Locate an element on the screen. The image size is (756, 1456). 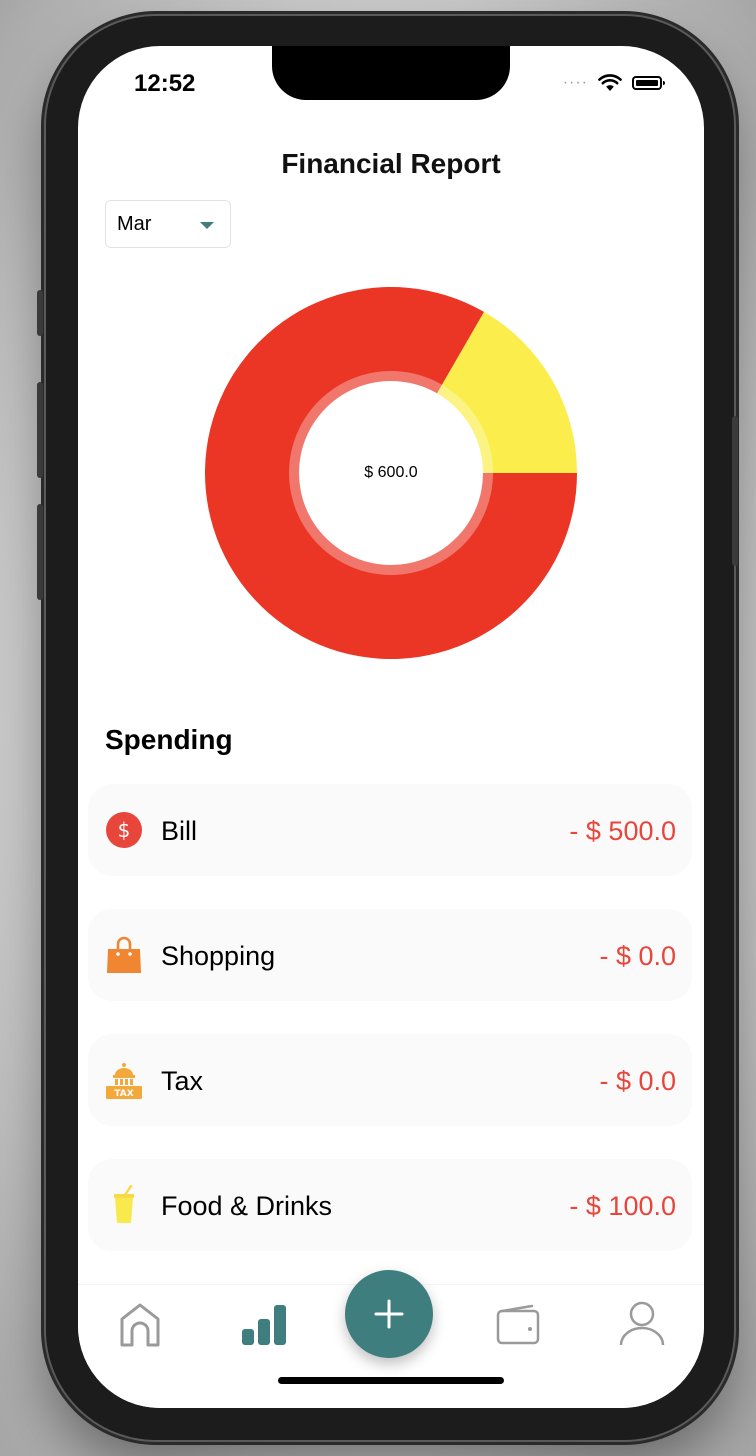
donut-total-label: $ 600.0 is located at coordinates (391, 472).